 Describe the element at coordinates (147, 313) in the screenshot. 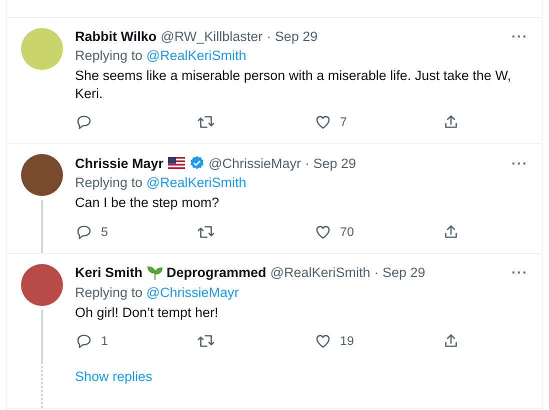

I see `tweet-text: Oh girl! Don’t tempt her!` at that location.